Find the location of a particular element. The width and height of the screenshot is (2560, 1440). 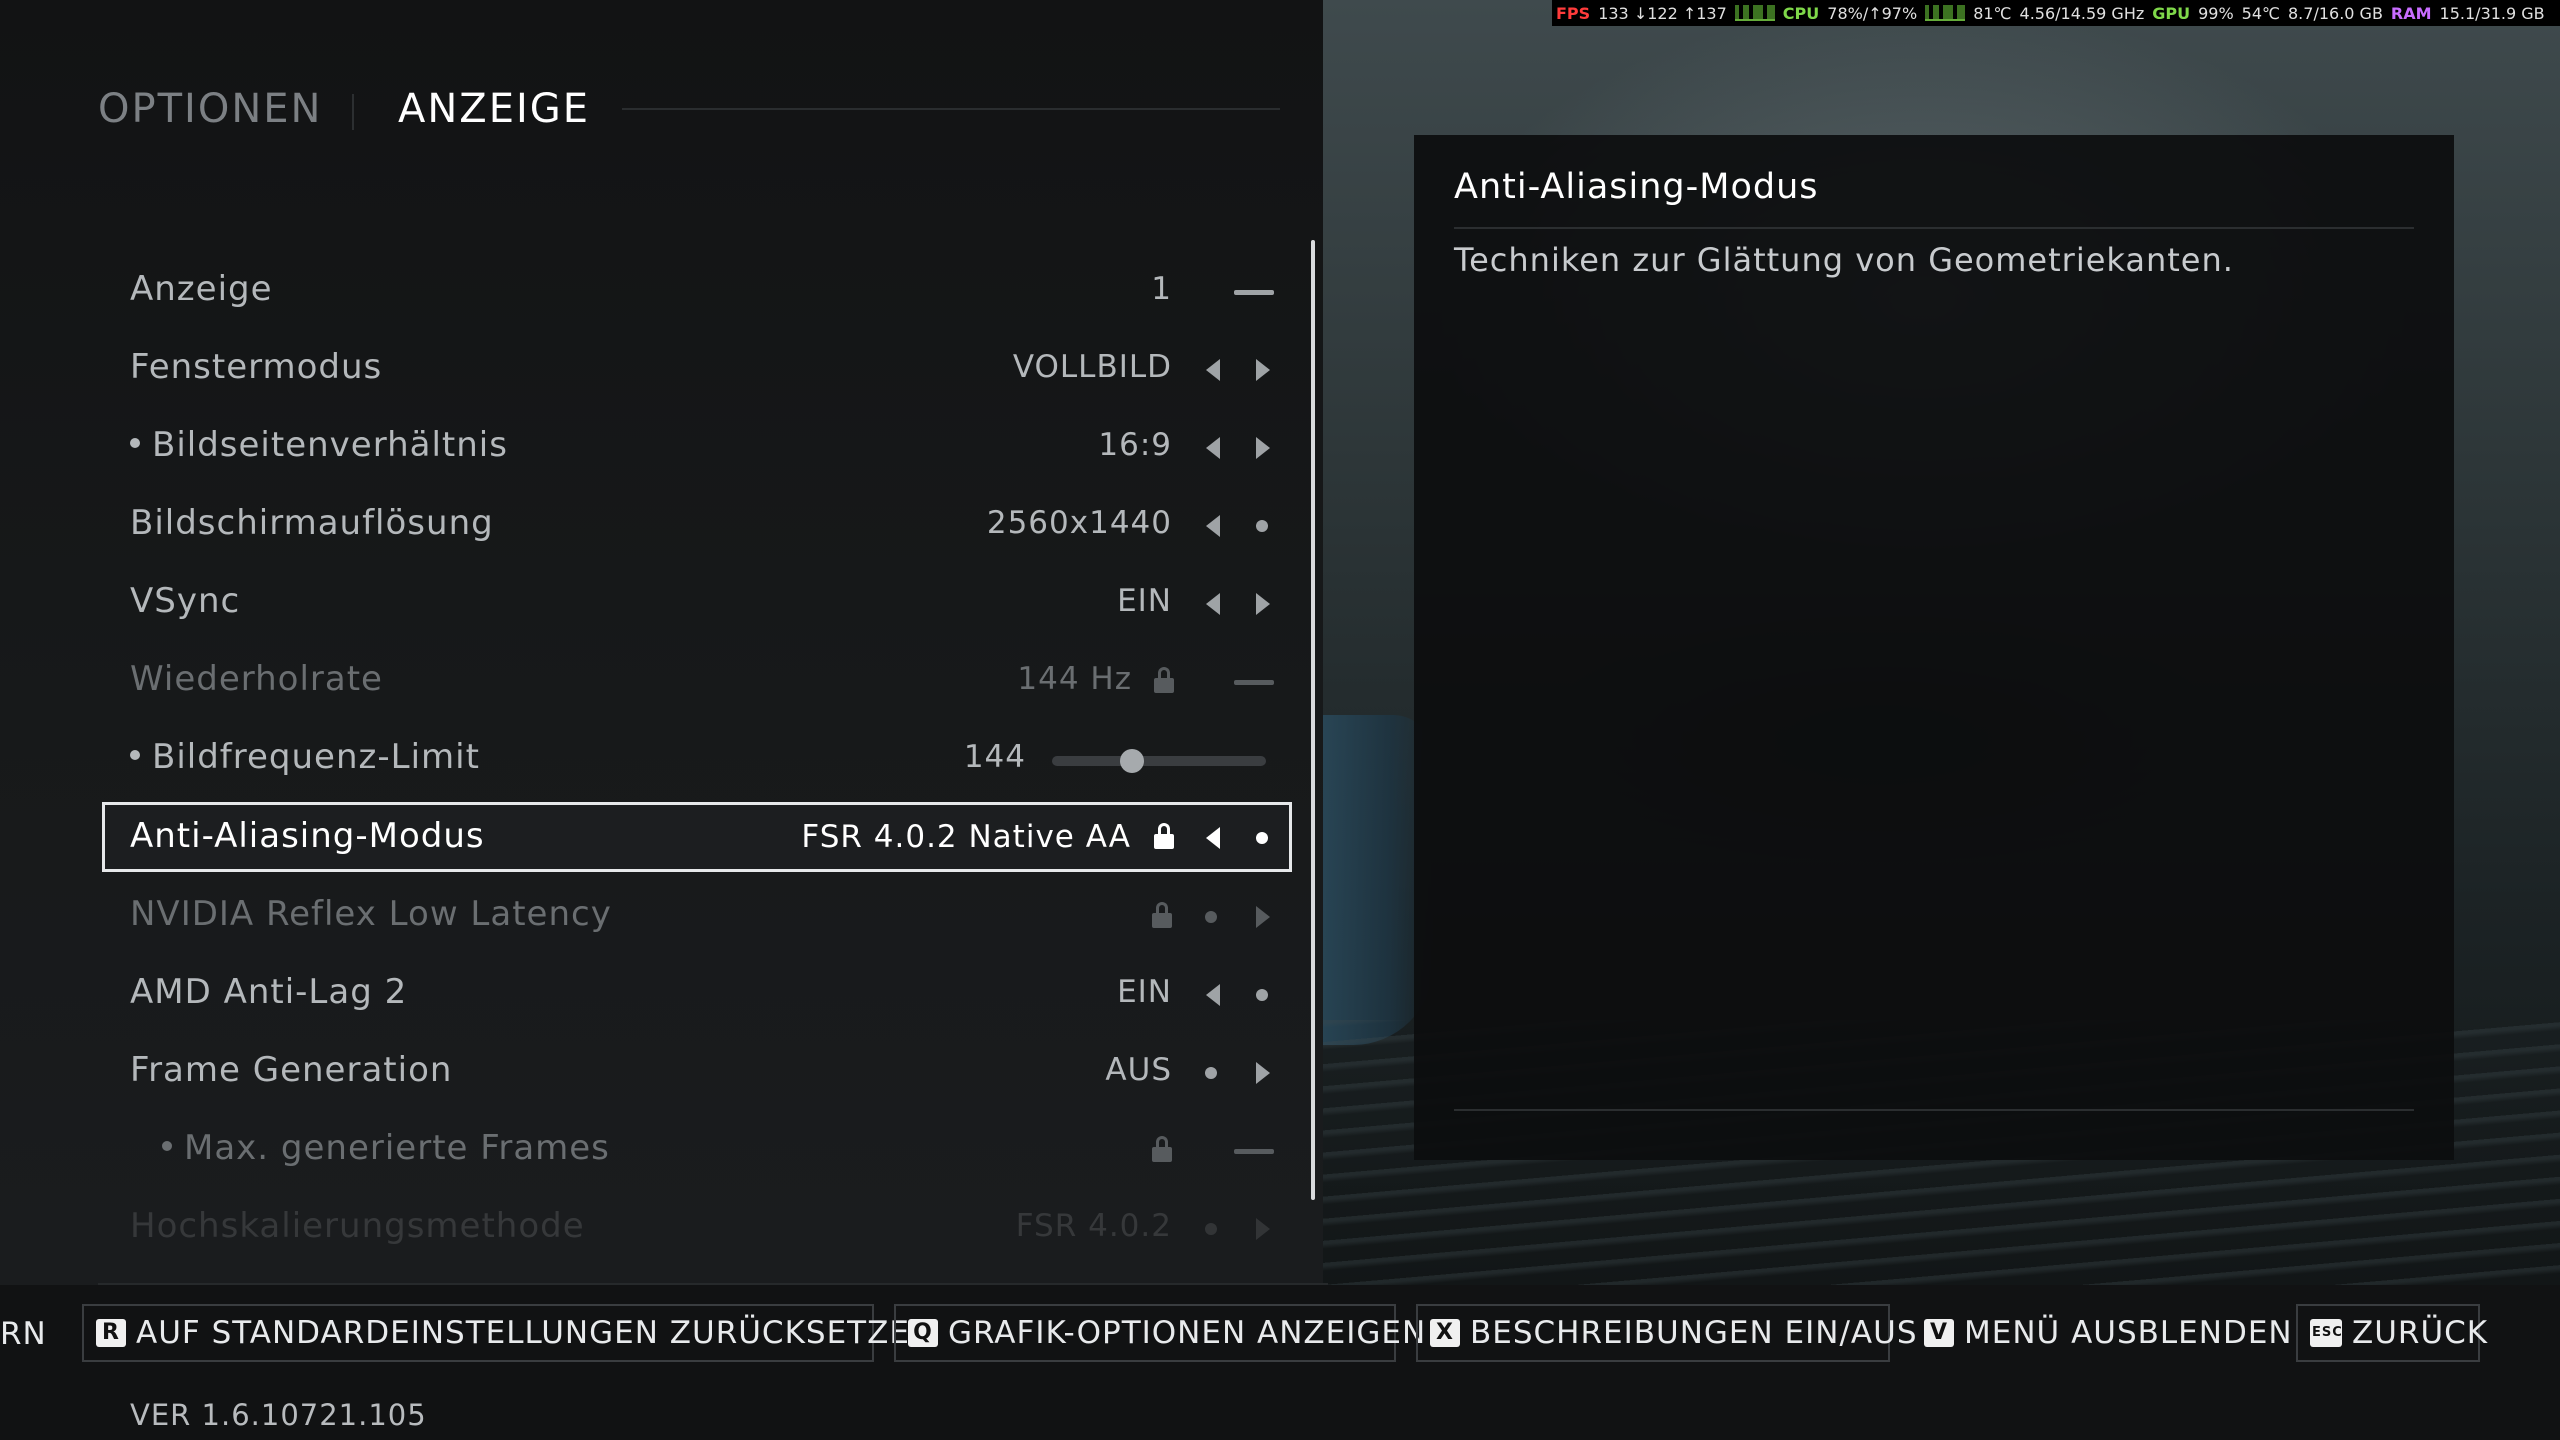

cut-off-button-label: RN is located at coordinates (23, 1334).